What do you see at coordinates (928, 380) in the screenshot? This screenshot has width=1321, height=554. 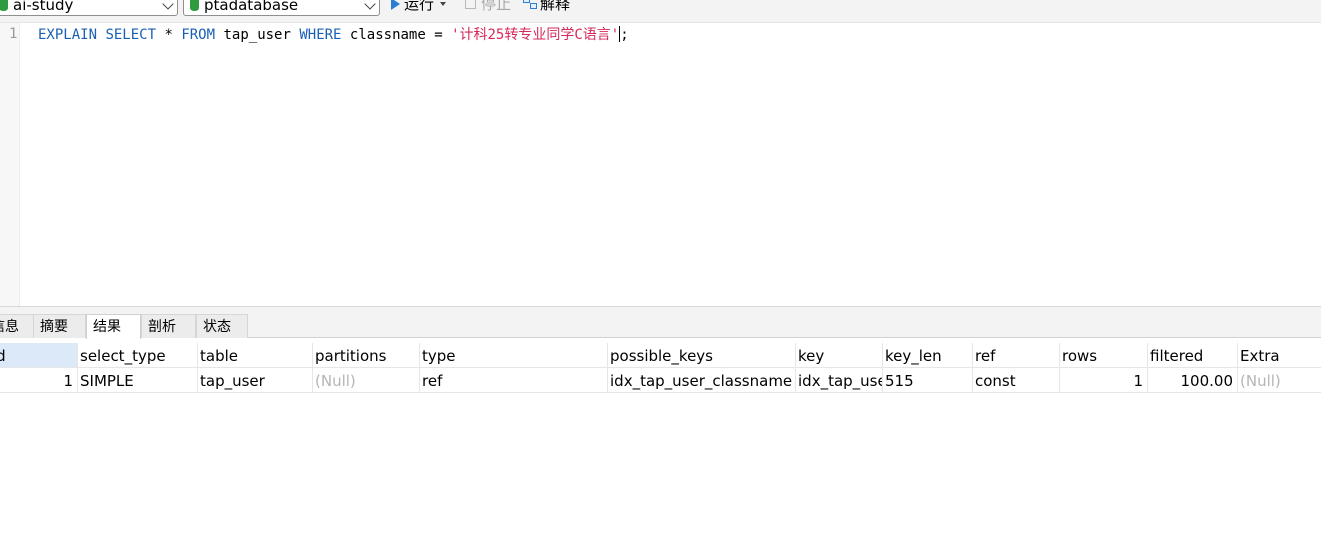 I see `cell-key-len: 515` at bounding box center [928, 380].